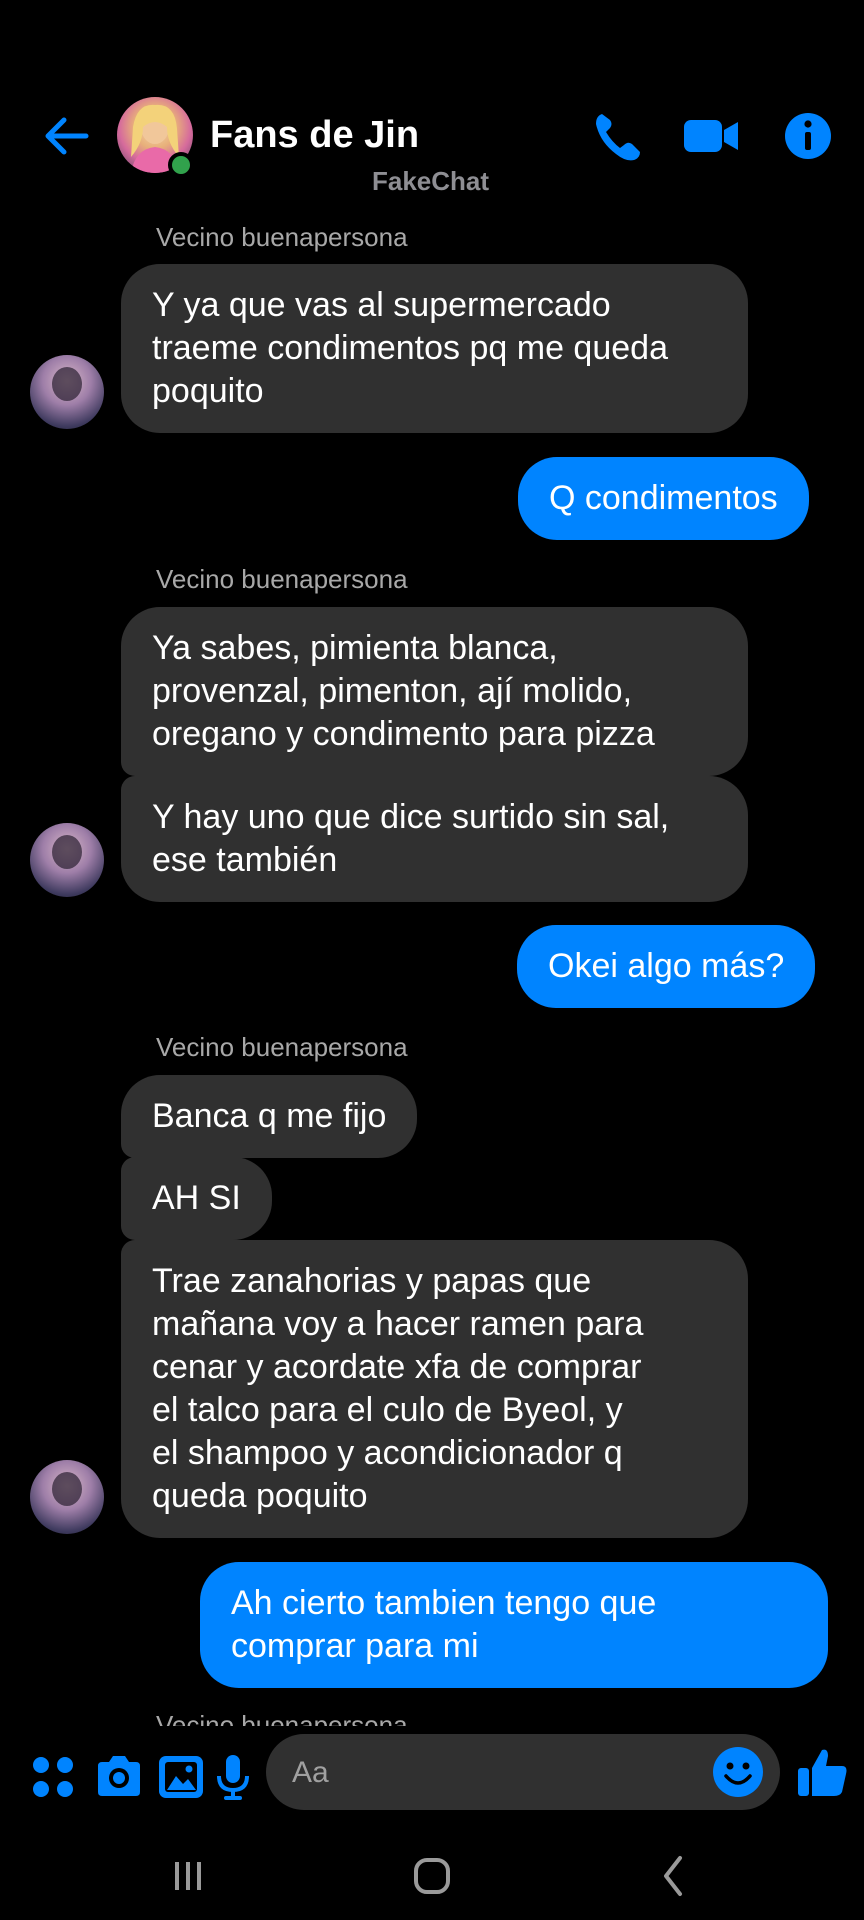 The height and width of the screenshot is (1920, 864). Describe the element at coordinates (738, 1772) in the screenshot. I see `emoji-icon` at that location.